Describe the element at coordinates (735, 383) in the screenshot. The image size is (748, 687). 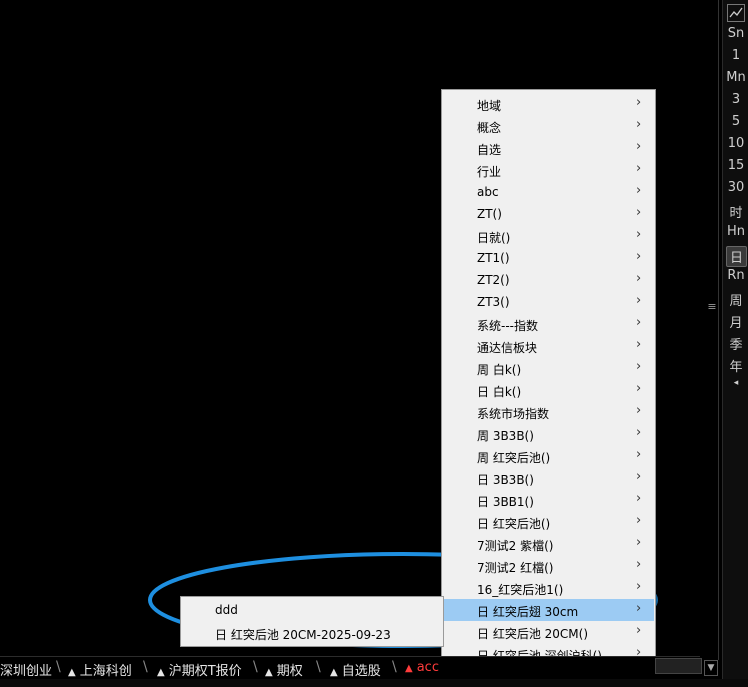
I see `toolbar-collapse-arrow-icon: ◂` at that location.